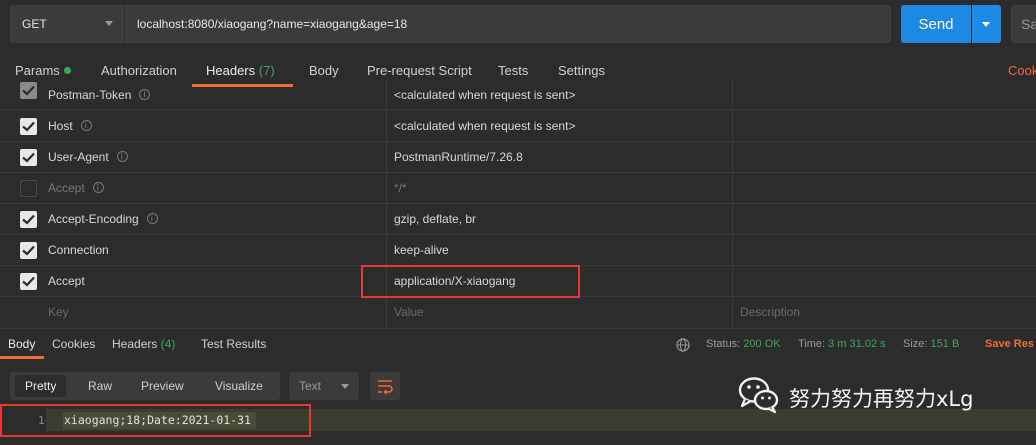 The width and height of the screenshot is (1036, 445). I want to click on header-key-text: Accept, so click(66, 188).